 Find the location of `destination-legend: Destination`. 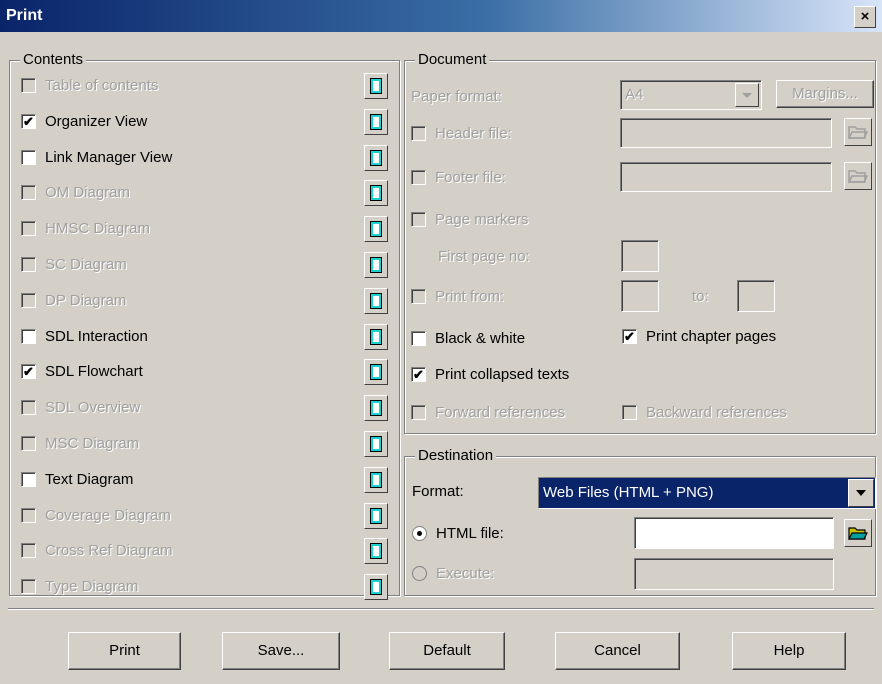

destination-legend: Destination is located at coordinates (456, 455).